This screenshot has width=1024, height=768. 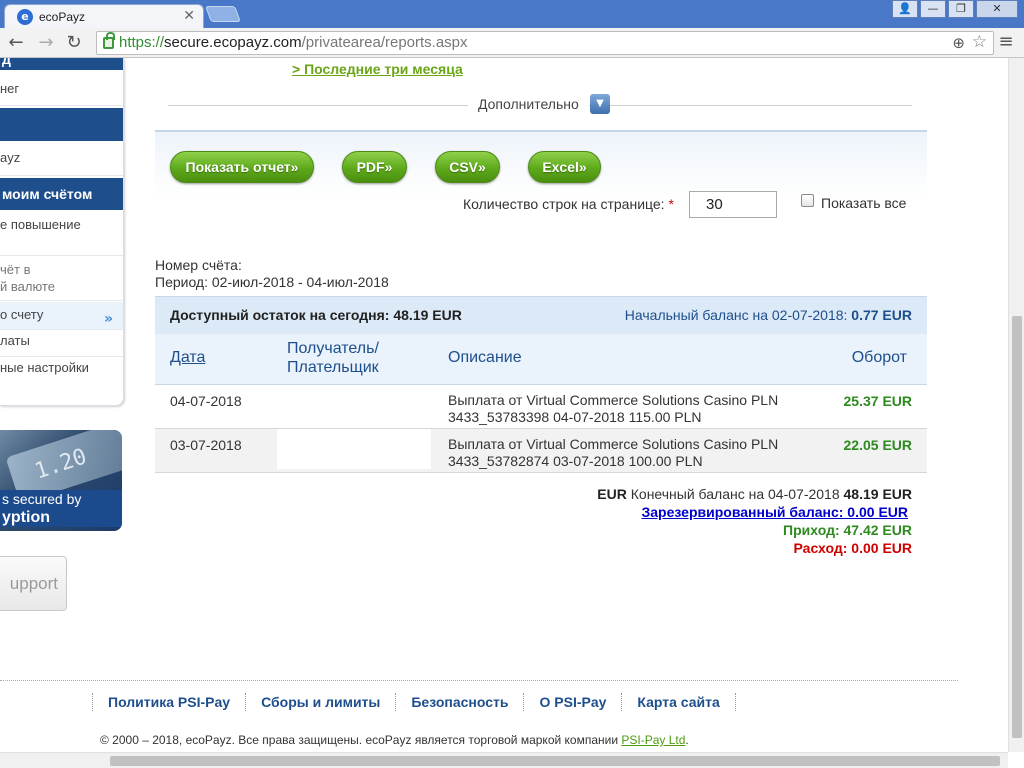 What do you see at coordinates (189, 16) in the screenshot?
I see `tab-close-icon: ✕` at bounding box center [189, 16].